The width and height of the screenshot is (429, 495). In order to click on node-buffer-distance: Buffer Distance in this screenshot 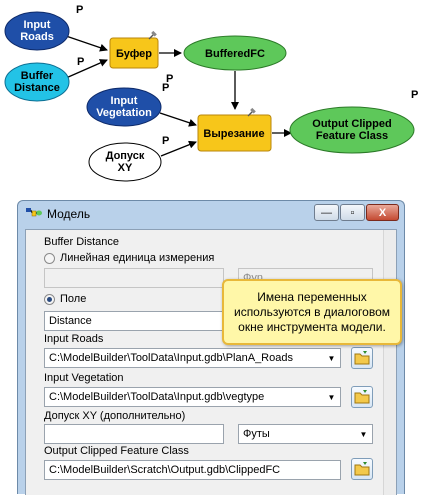, I will do `click(37, 82)`.